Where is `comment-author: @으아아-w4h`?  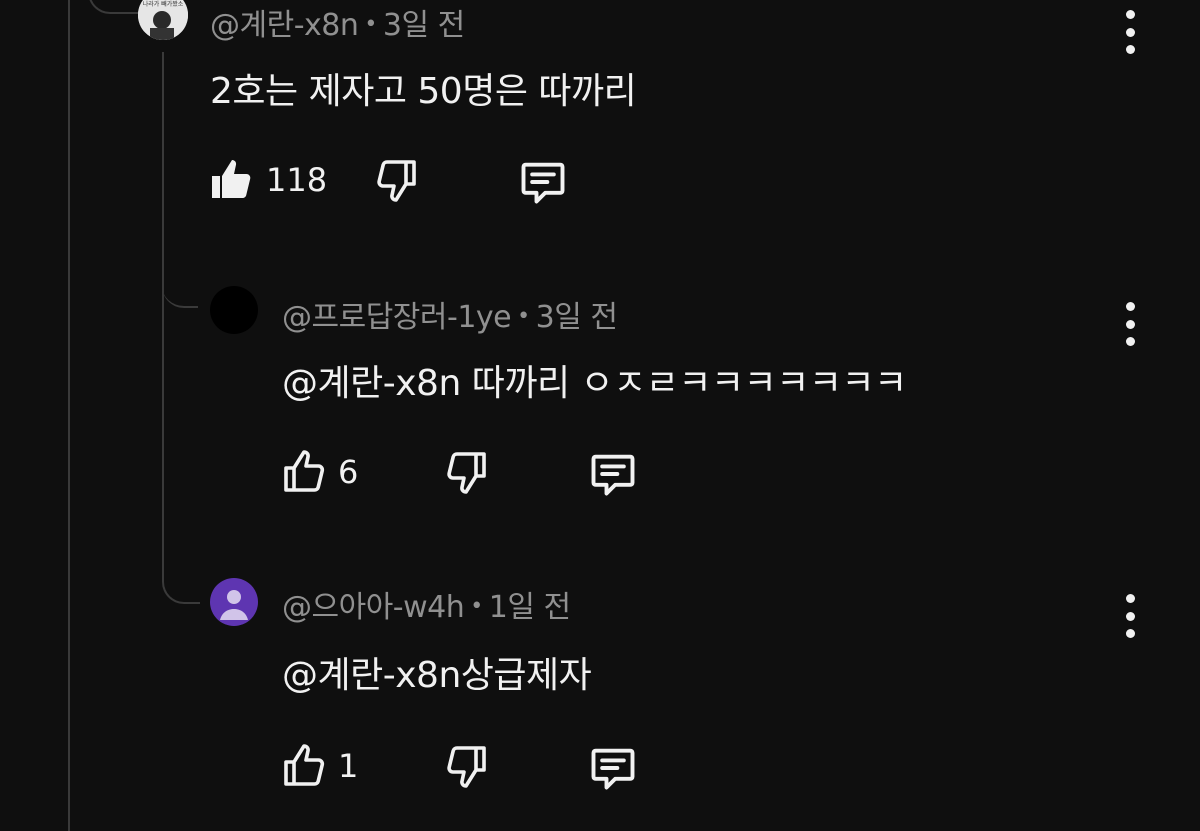
comment-author: @으아아-w4h is located at coordinates (373, 607).